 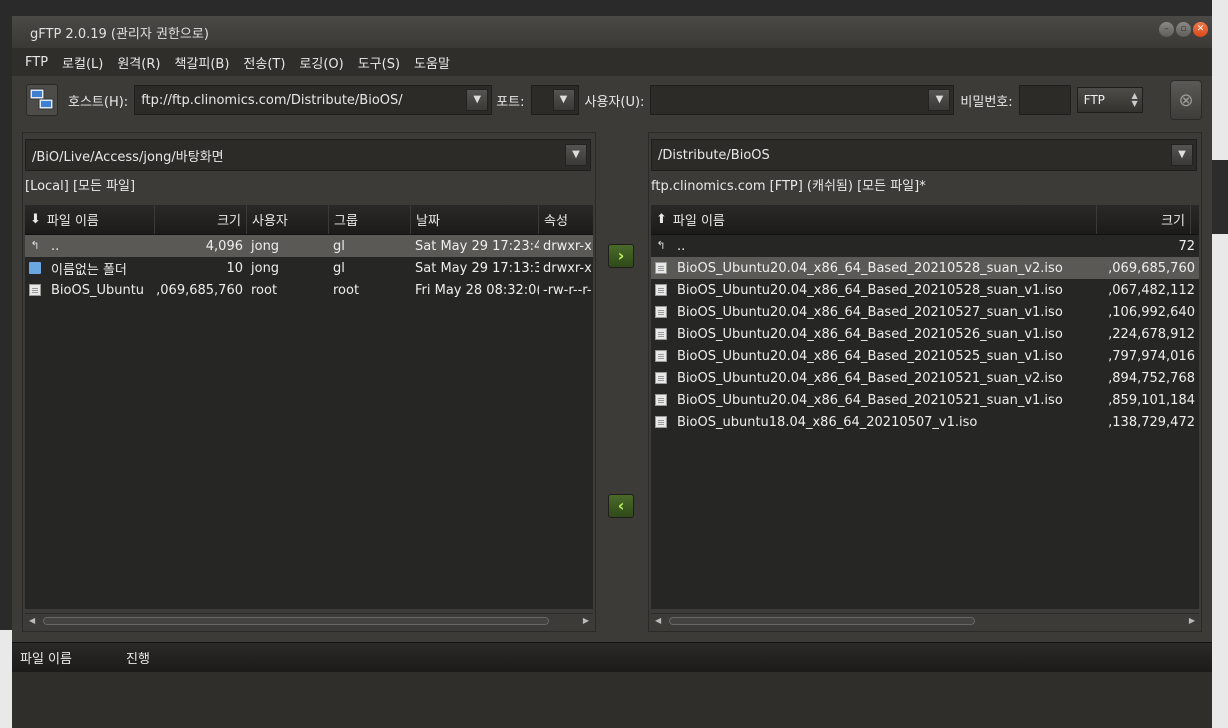 What do you see at coordinates (288, 219) in the screenshot?
I see `local-col-user: 사용자` at bounding box center [288, 219].